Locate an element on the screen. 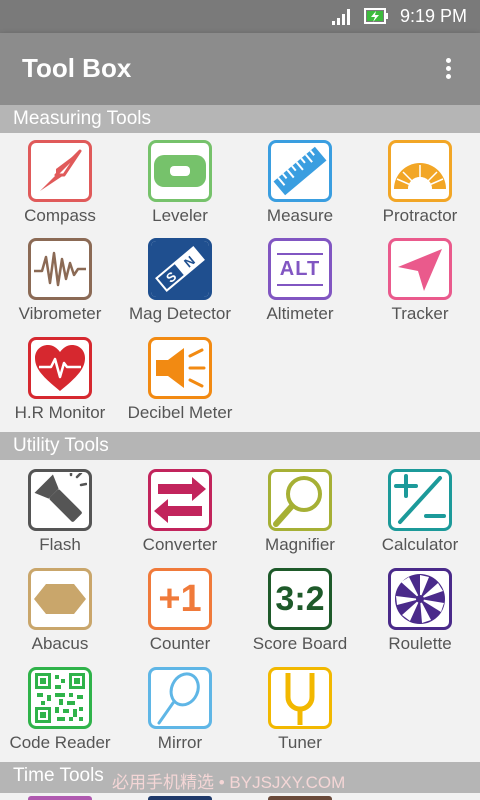 The height and width of the screenshot is (800, 480). tool-hr-monitor: H.R Monitor is located at coordinates (60, 382).